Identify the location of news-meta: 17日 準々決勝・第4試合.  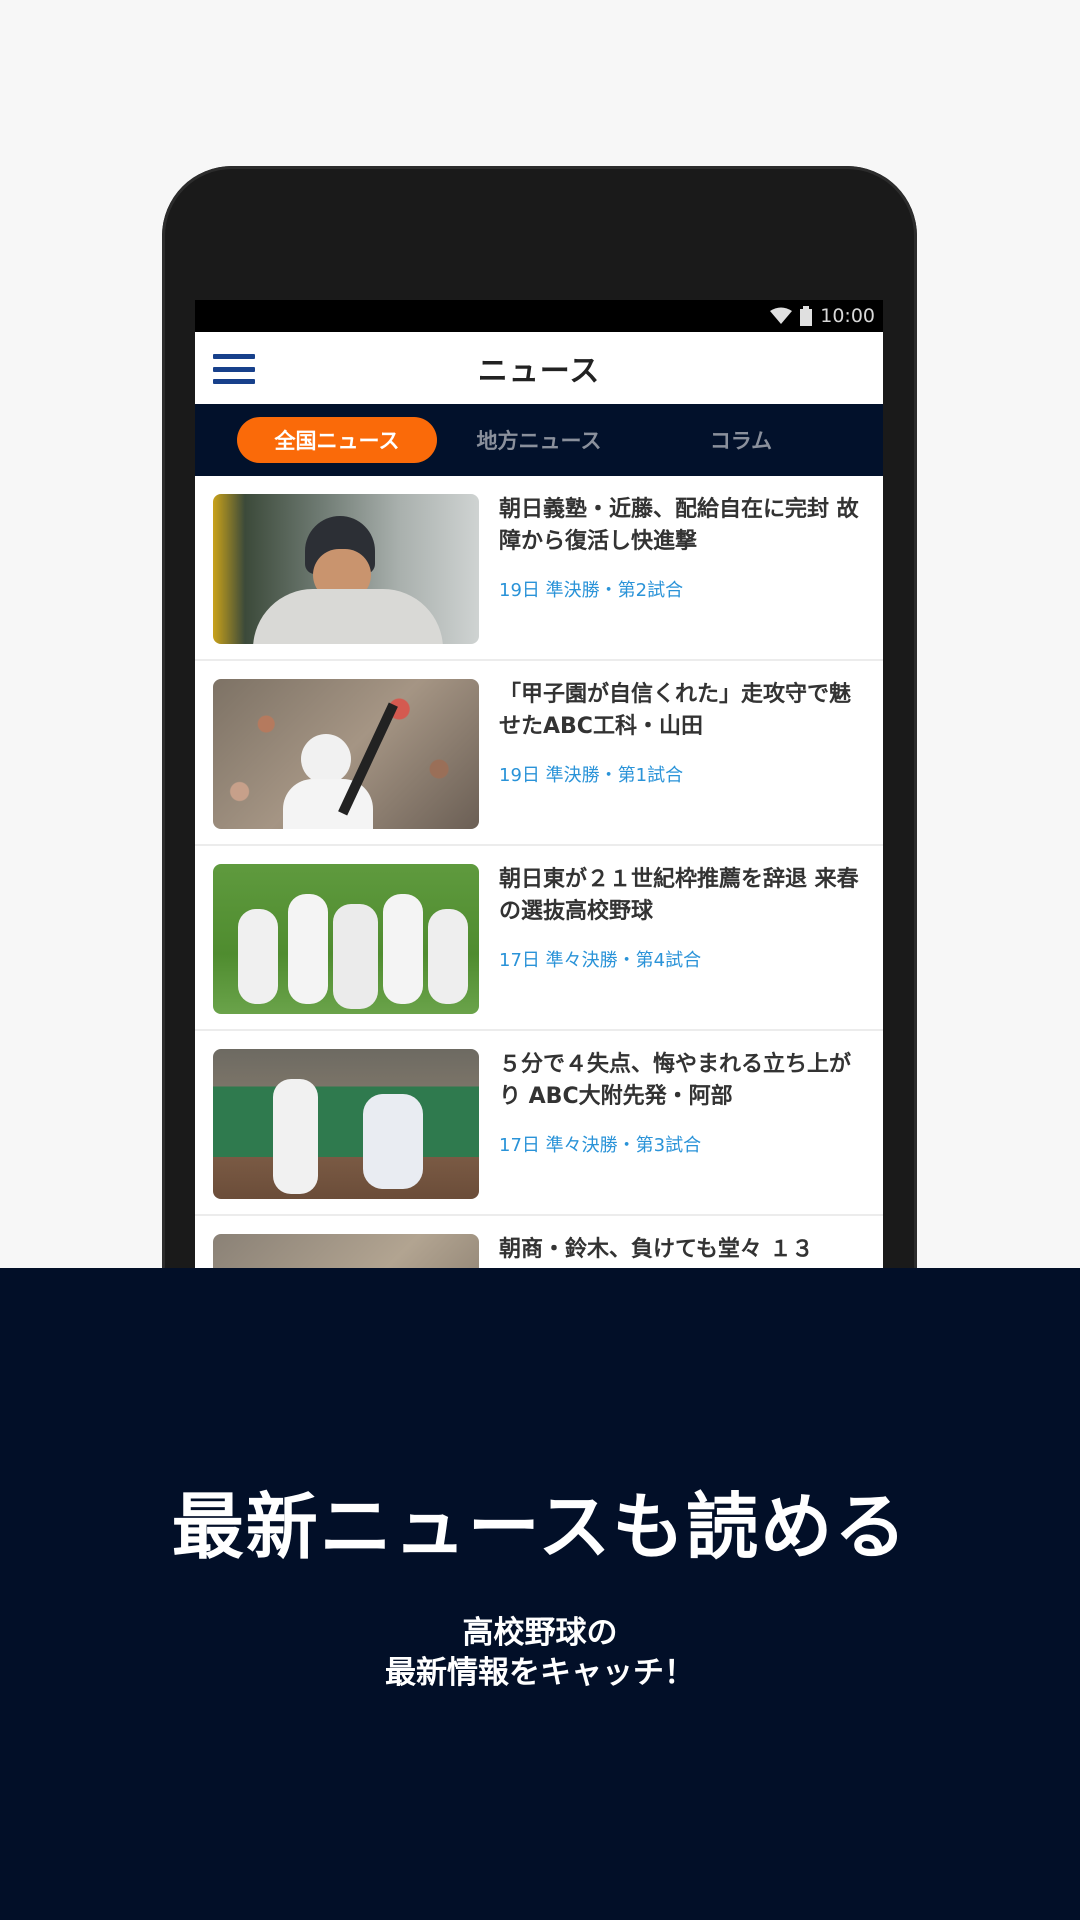
(600, 960).